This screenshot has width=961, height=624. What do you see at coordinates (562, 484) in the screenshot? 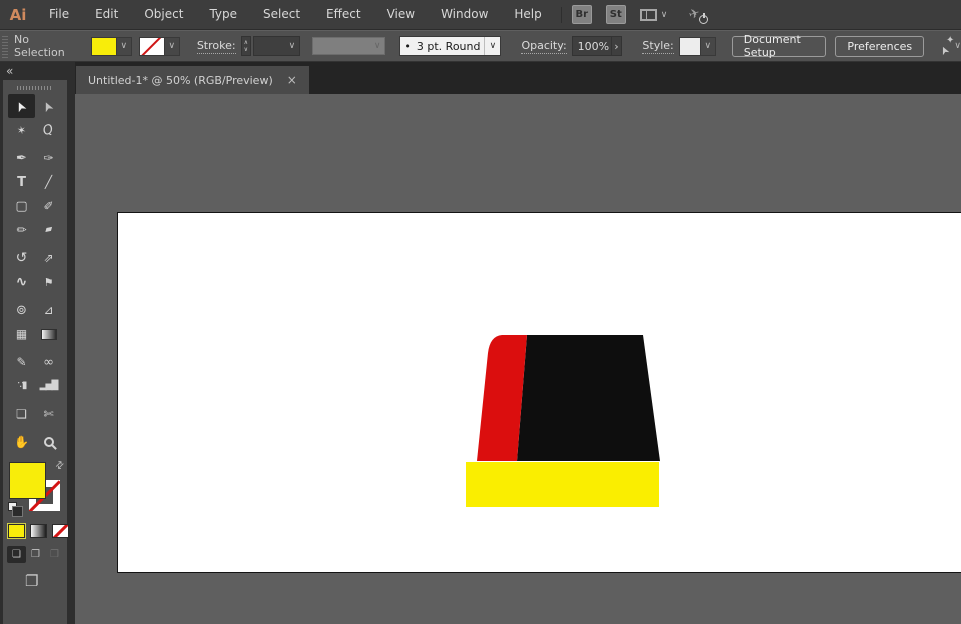
I see `yellow-shape` at bounding box center [562, 484].